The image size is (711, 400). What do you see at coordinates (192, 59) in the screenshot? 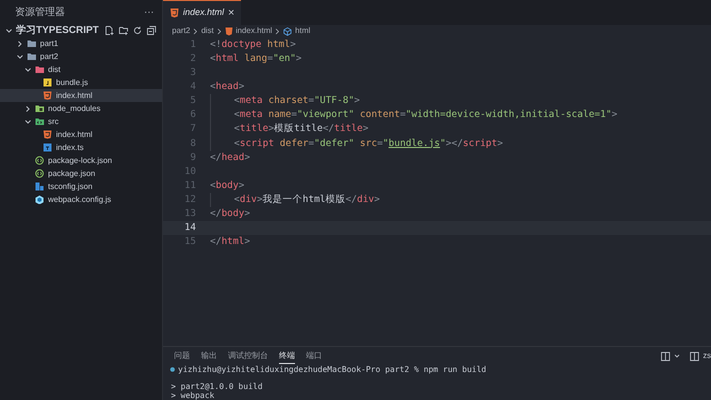
I see `line-number: 2` at bounding box center [192, 59].